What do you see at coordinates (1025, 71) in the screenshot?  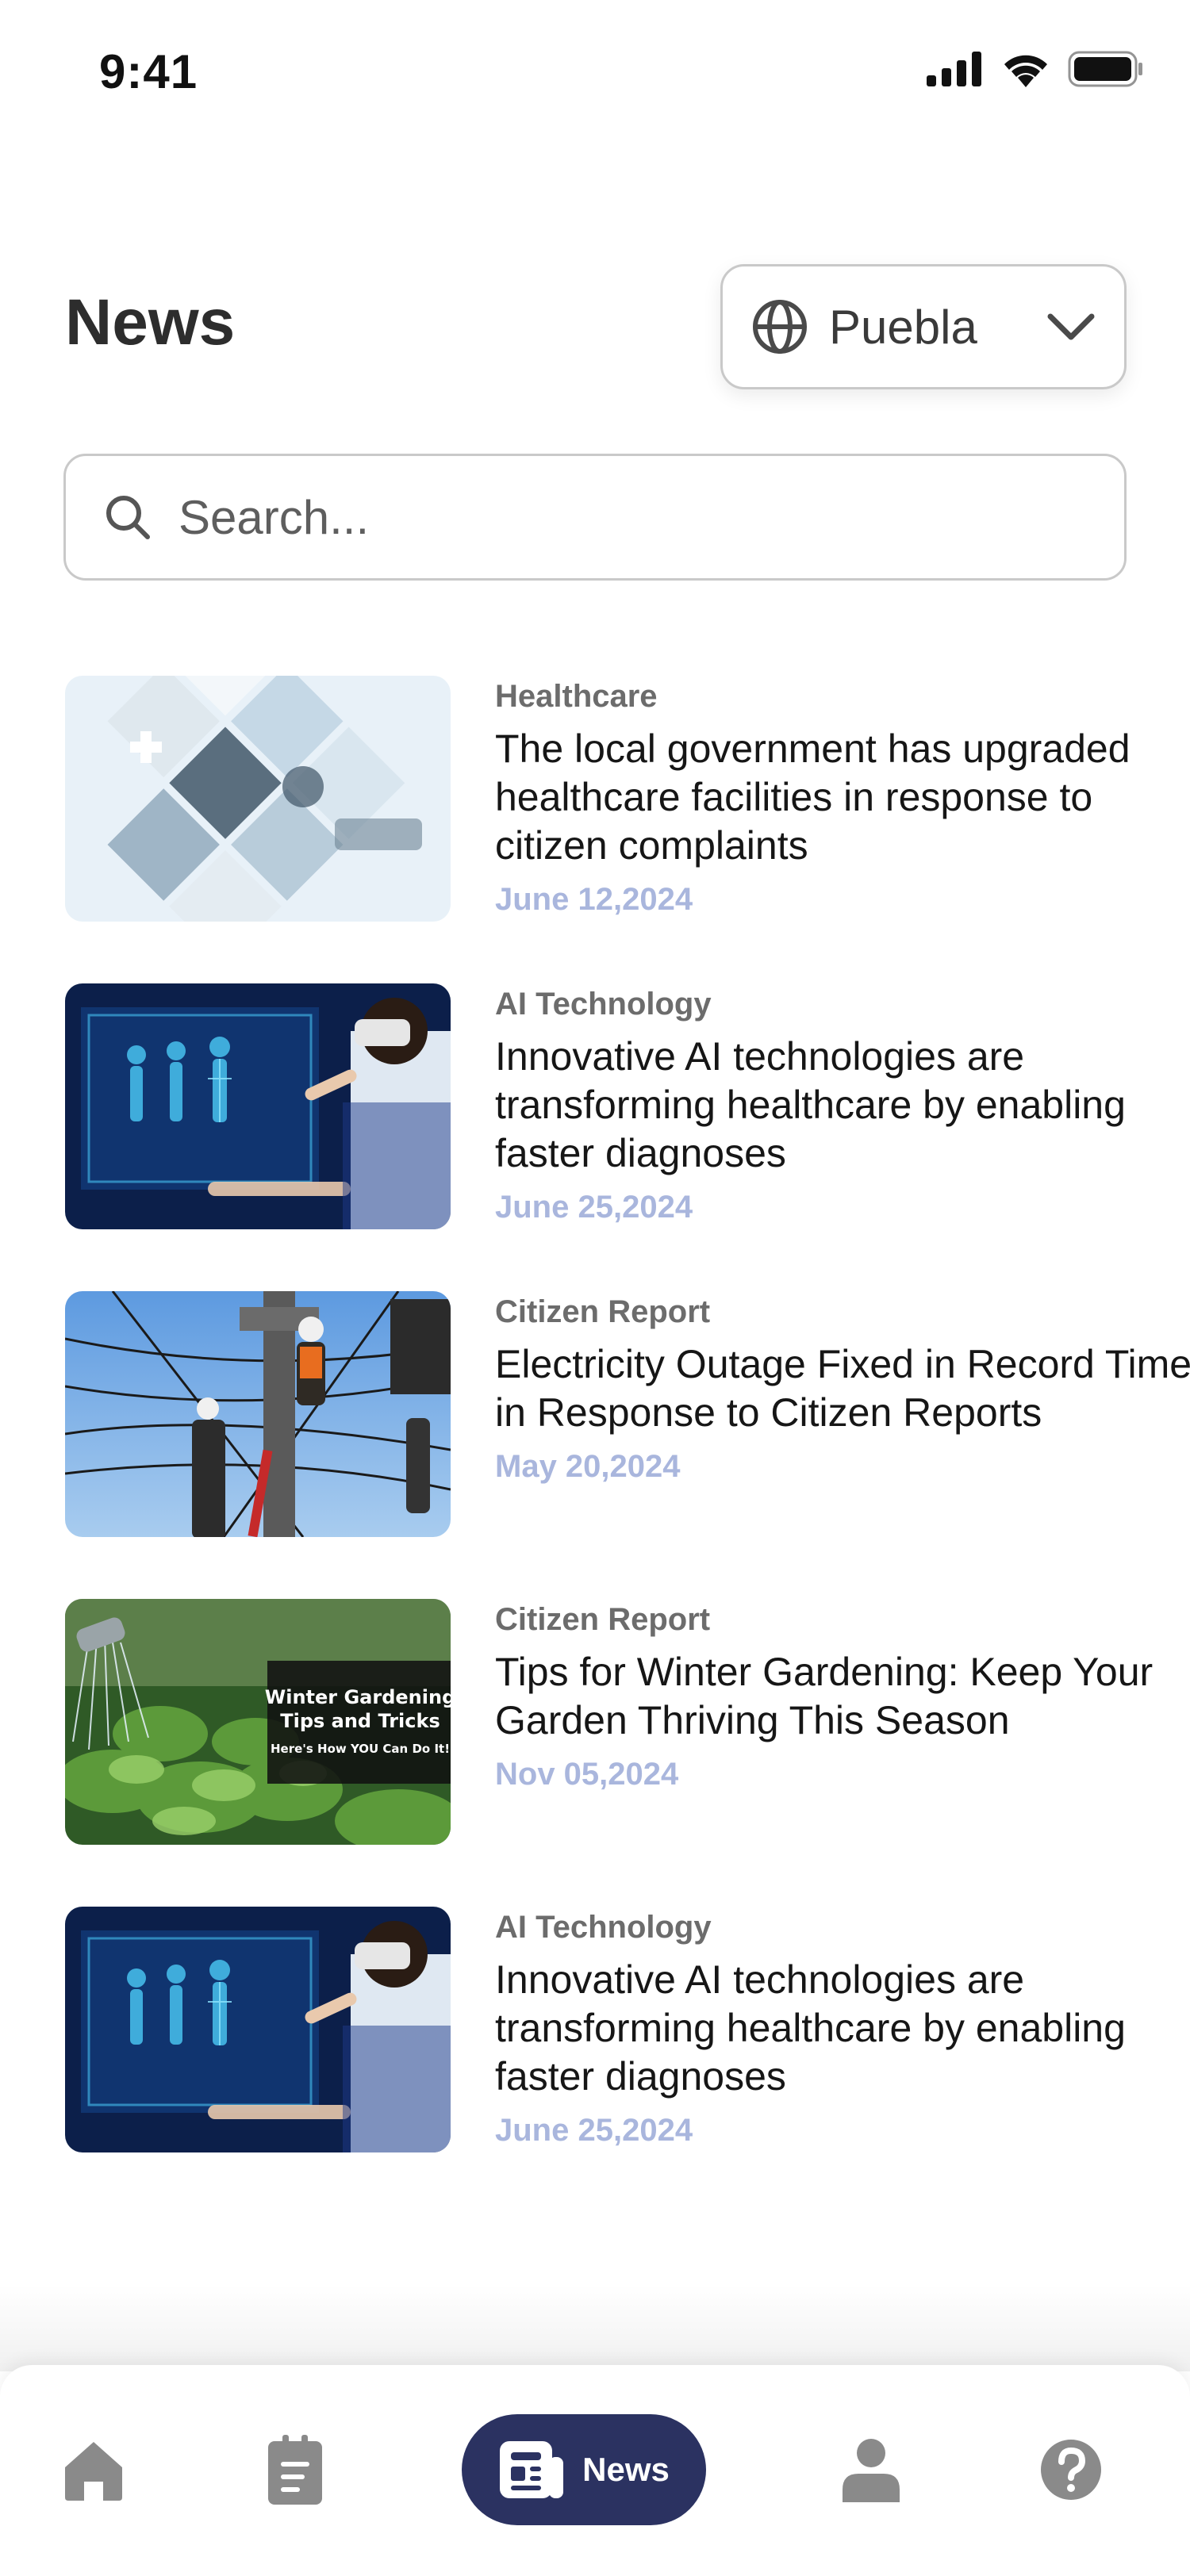 I see `wifi-icon` at bounding box center [1025, 71].